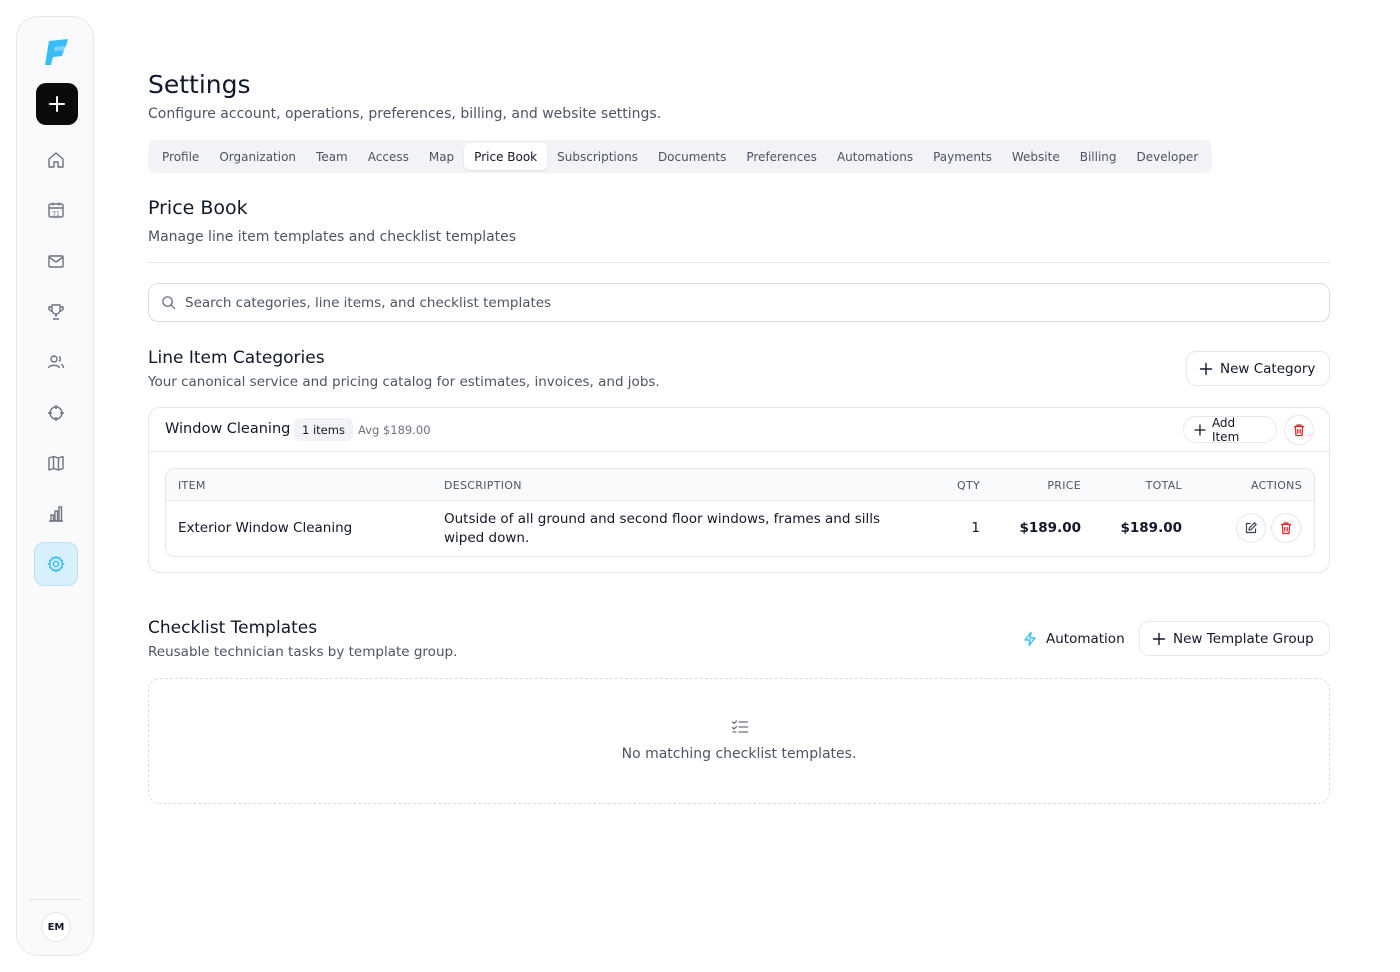  Describe the element at coordinates (740, 726) in the screenshot. I see `checklist-icon` at that location.